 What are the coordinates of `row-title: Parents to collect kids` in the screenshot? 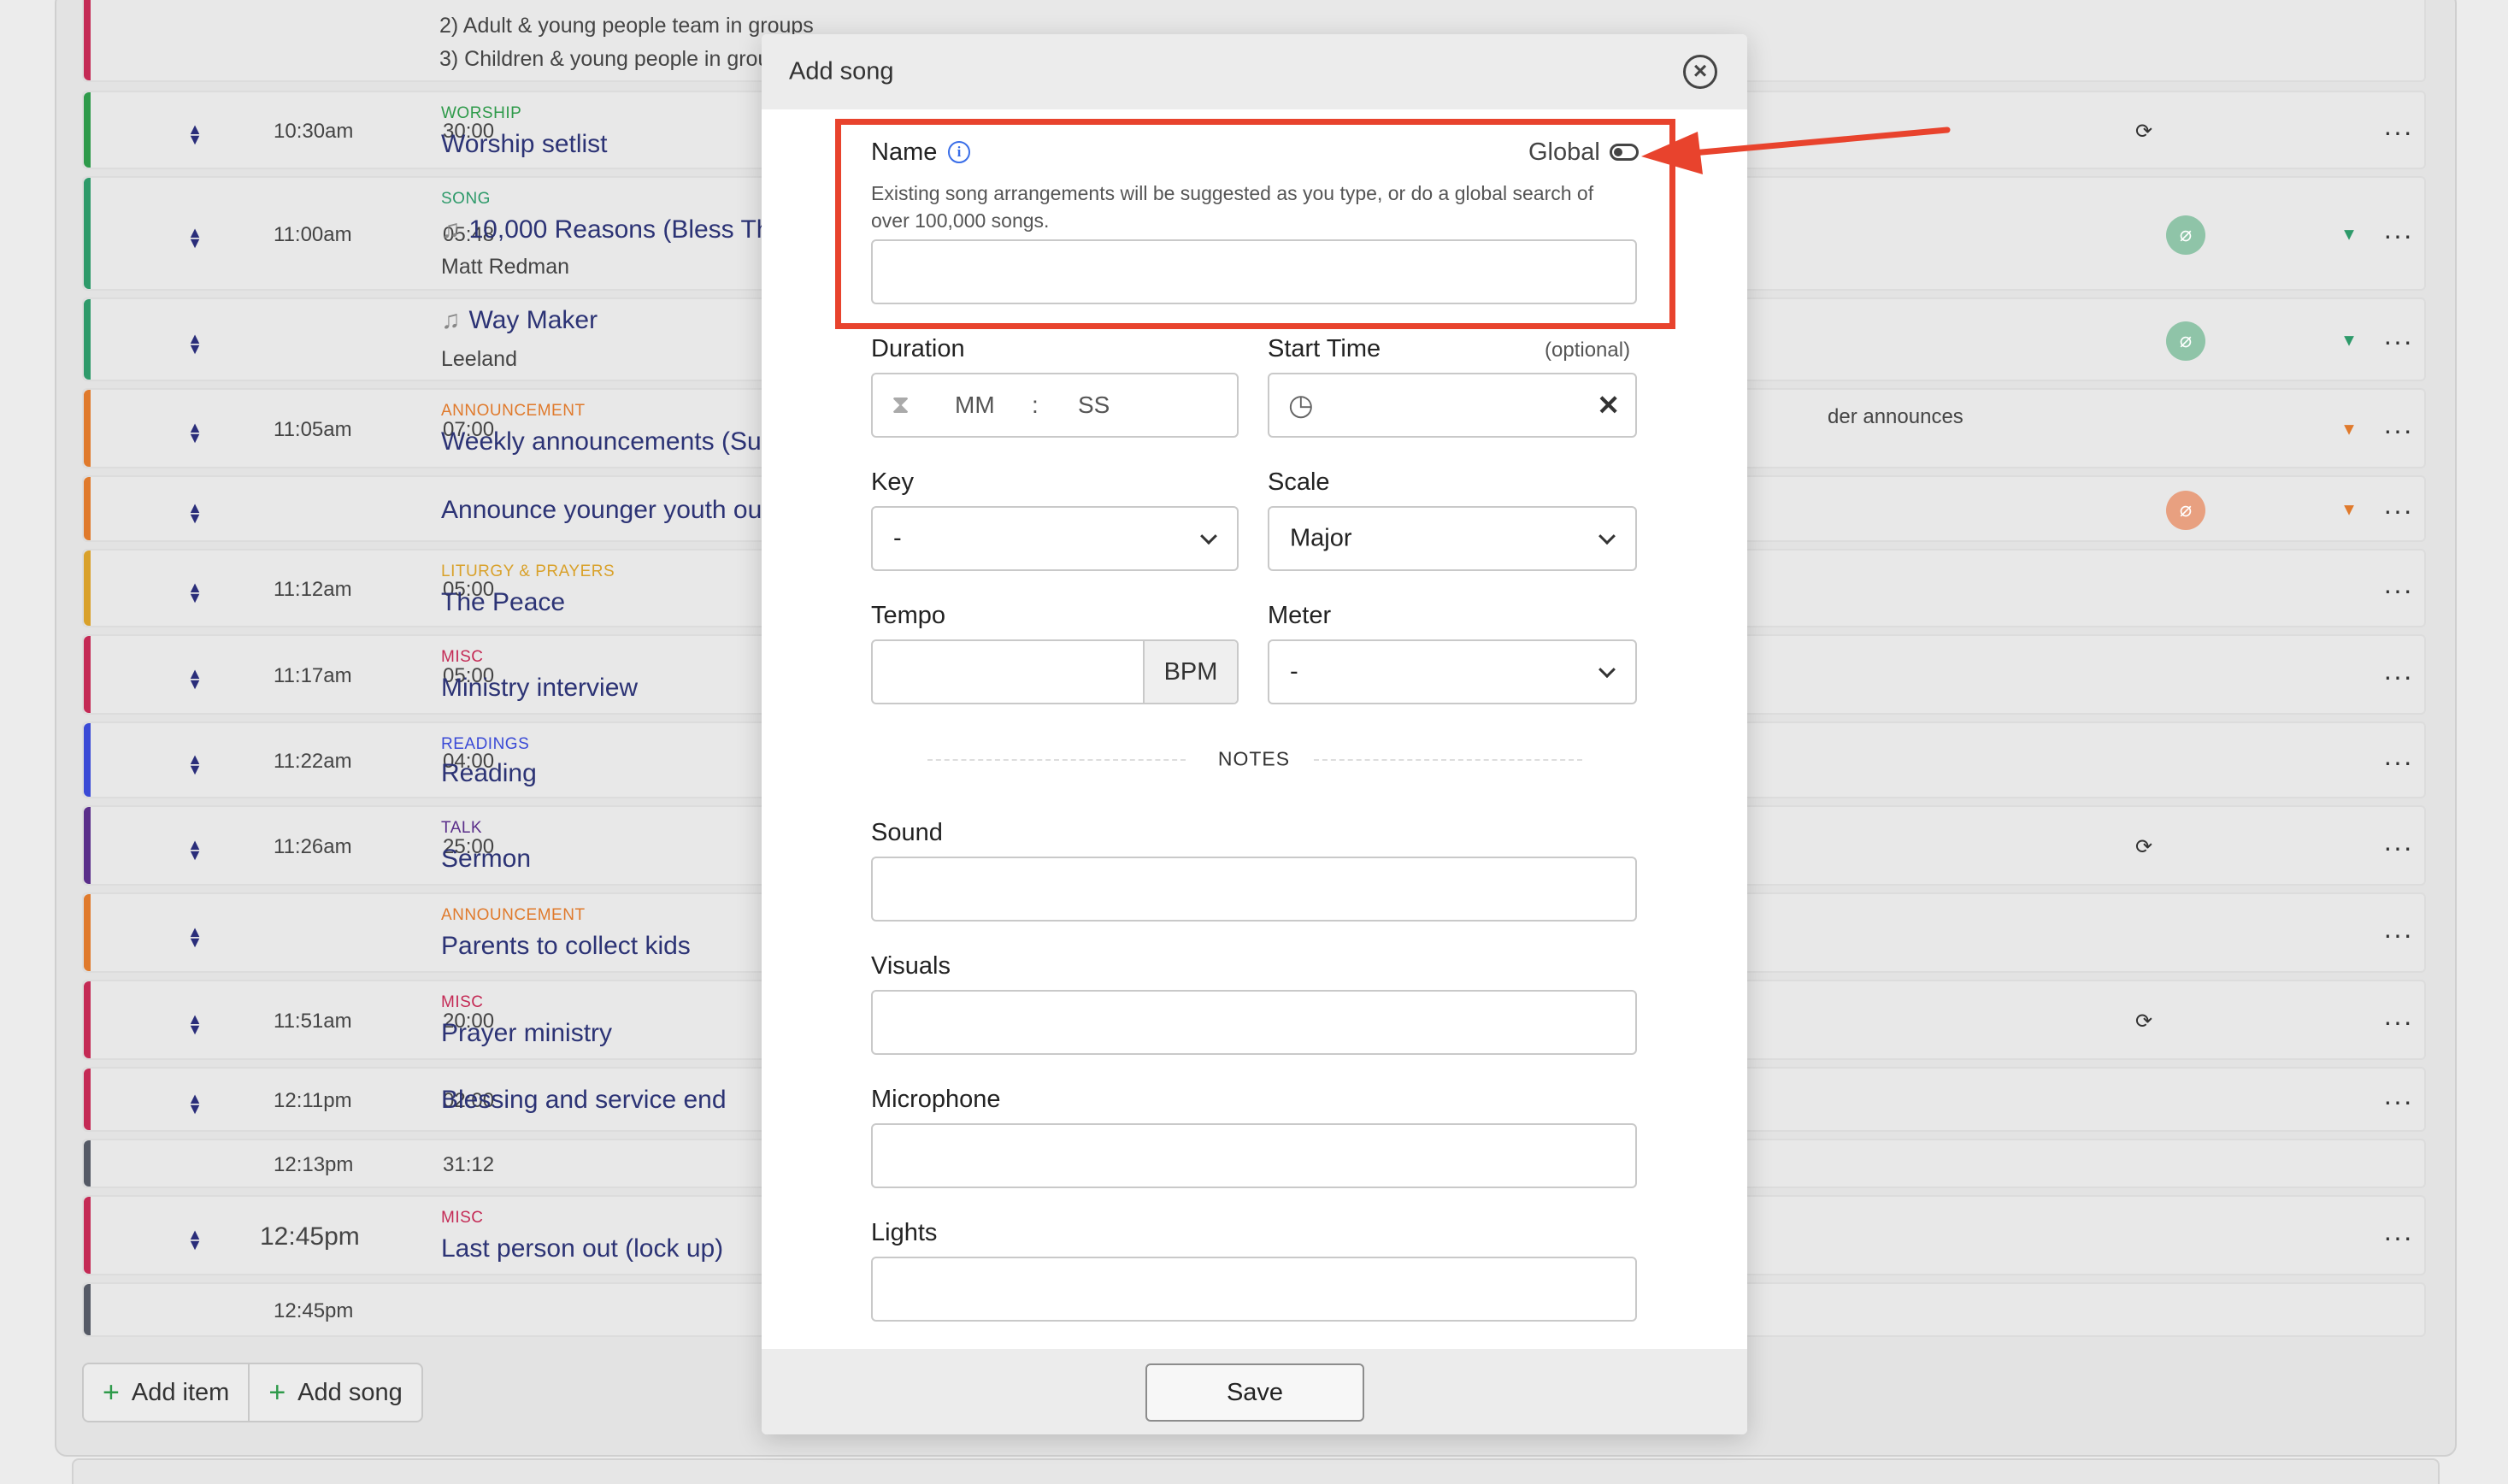 It's located at (566, 947).